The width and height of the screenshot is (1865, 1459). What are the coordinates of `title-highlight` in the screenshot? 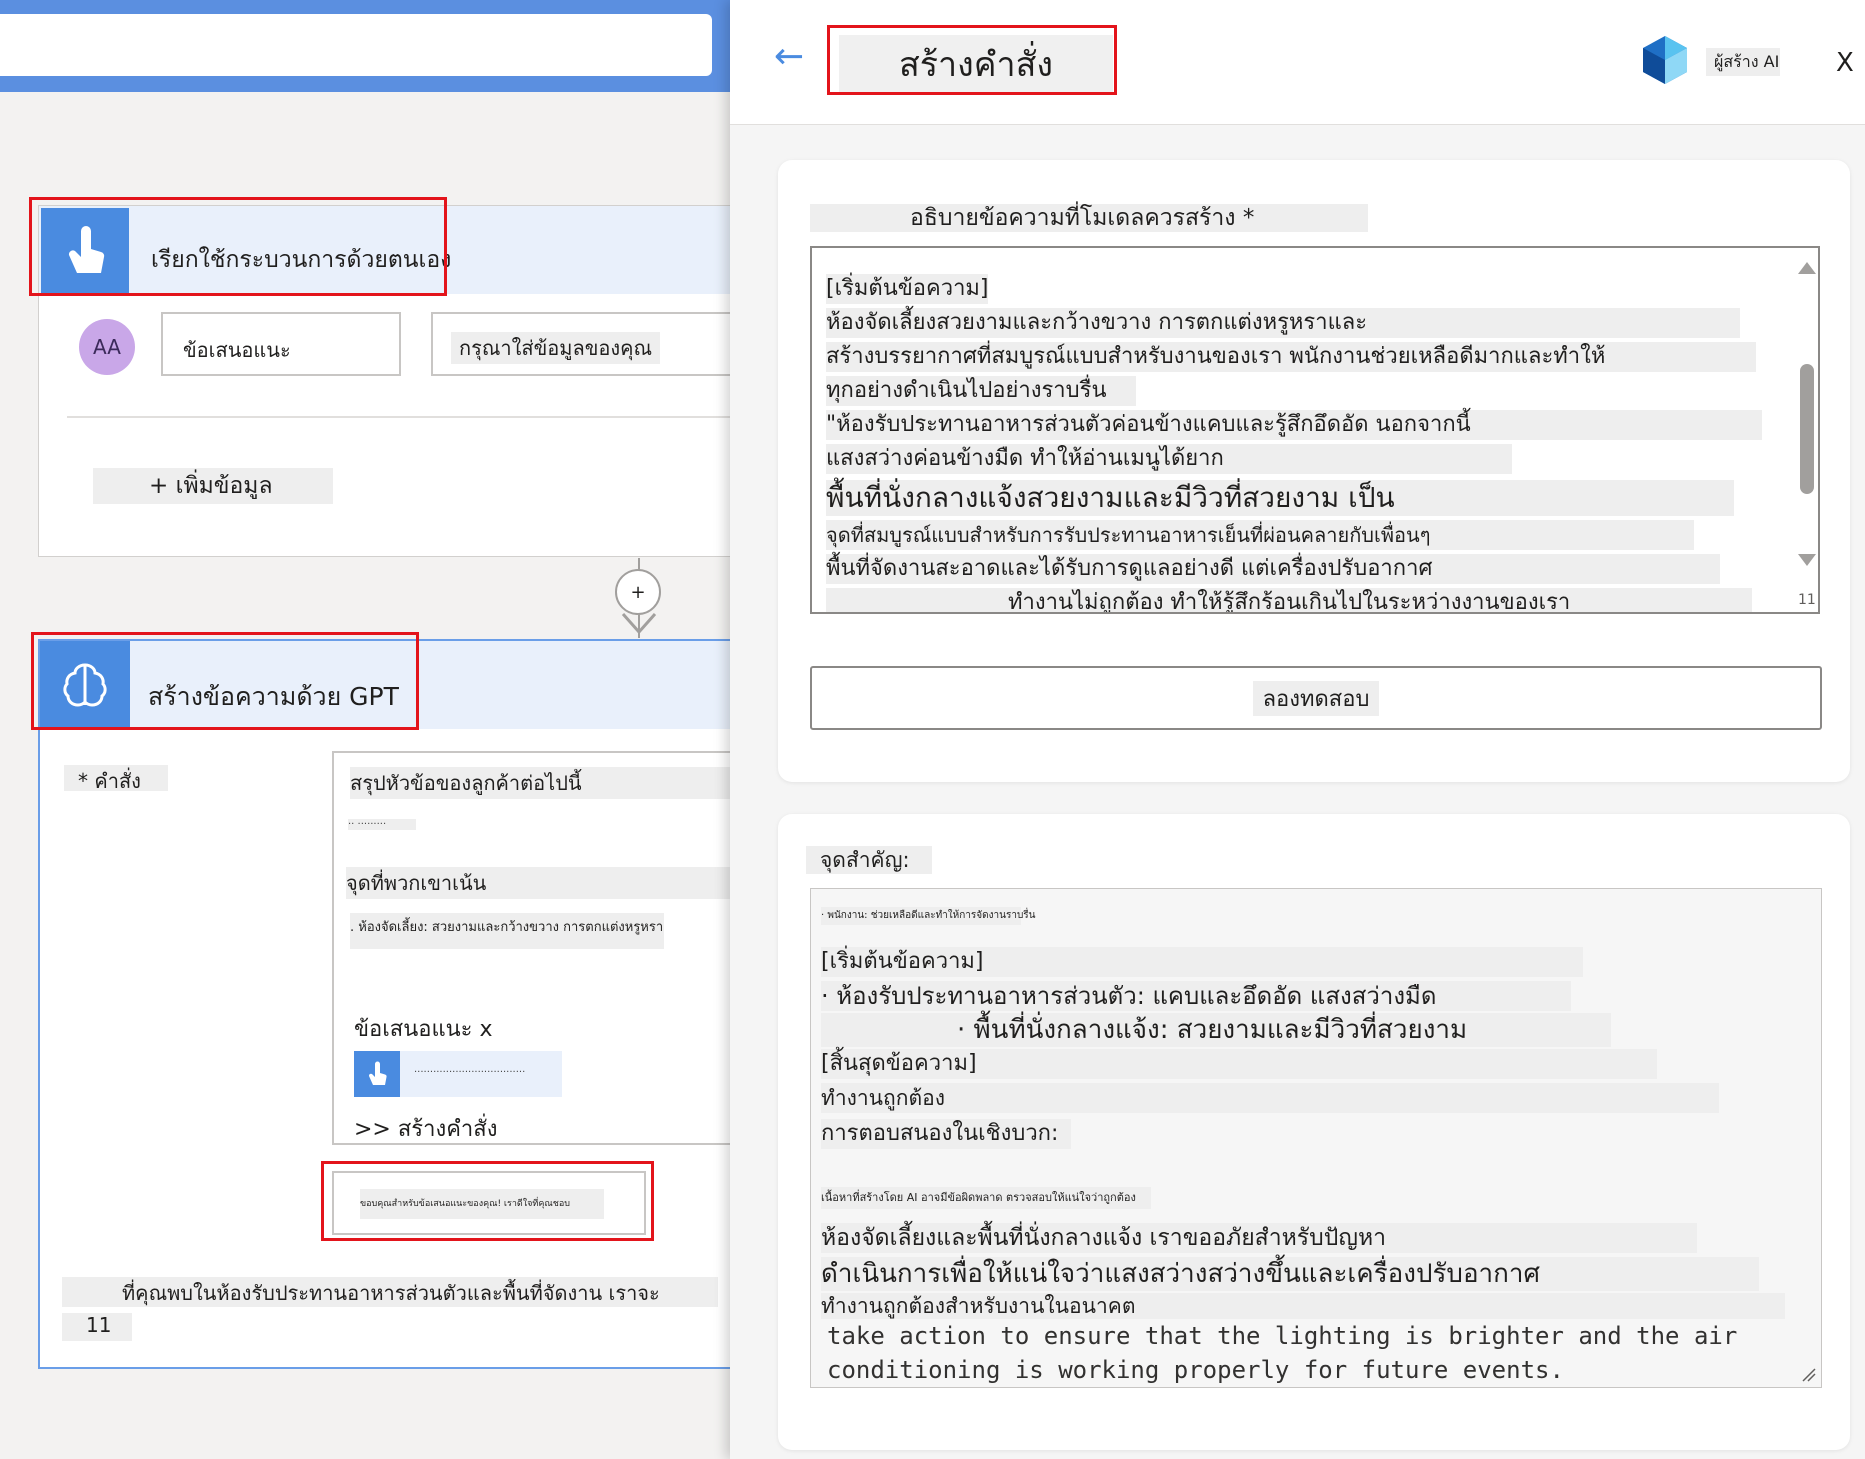 It's located at (972, 60).